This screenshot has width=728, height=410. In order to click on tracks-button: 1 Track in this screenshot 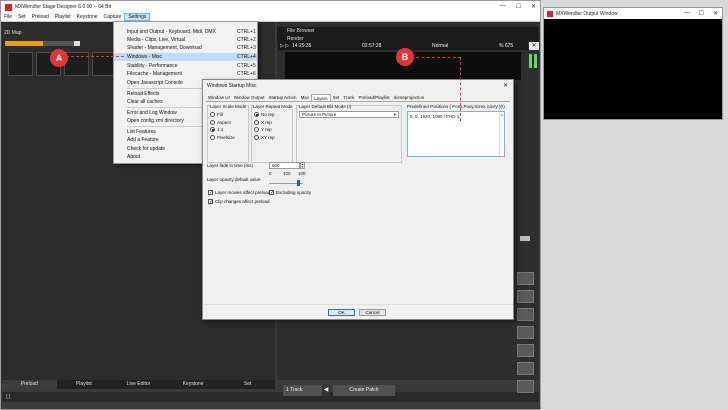, I will do `click(303, 390)`.